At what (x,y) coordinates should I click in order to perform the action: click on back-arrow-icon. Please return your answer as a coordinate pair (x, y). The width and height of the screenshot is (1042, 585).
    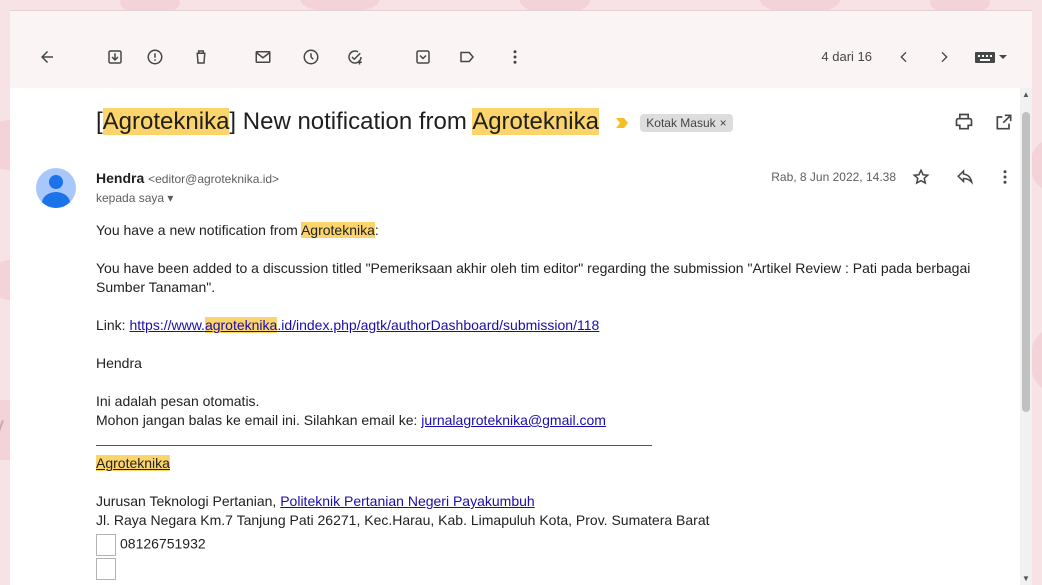
    Looking at the image, I should click on (47, 57).